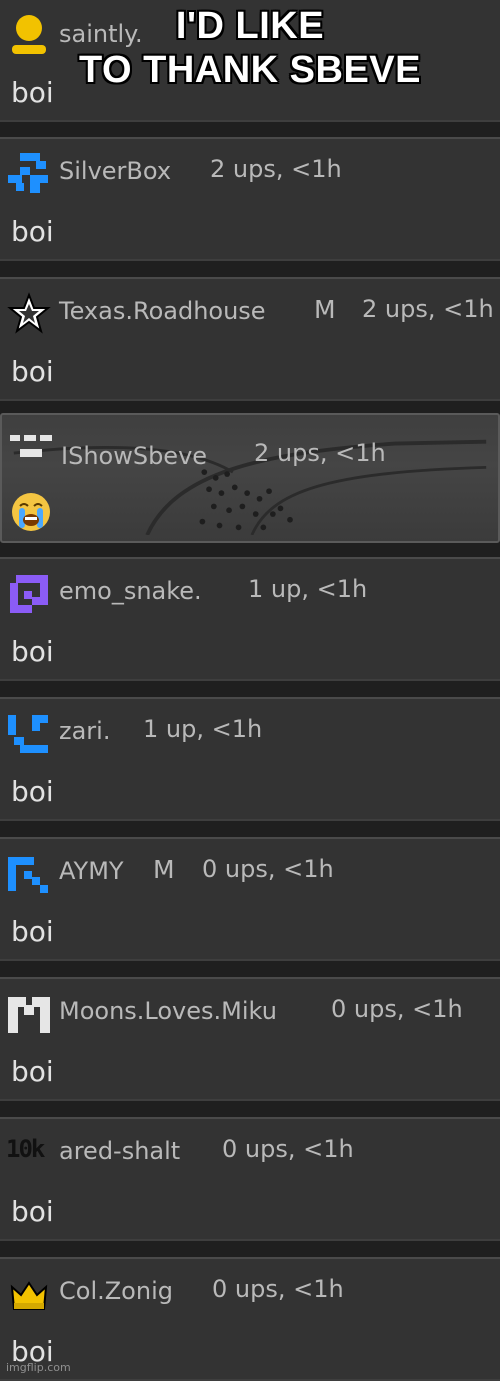 The height and width of the screenshot is (1381, 500). I want to click on gray-pixel-icon, so click(31, 449).